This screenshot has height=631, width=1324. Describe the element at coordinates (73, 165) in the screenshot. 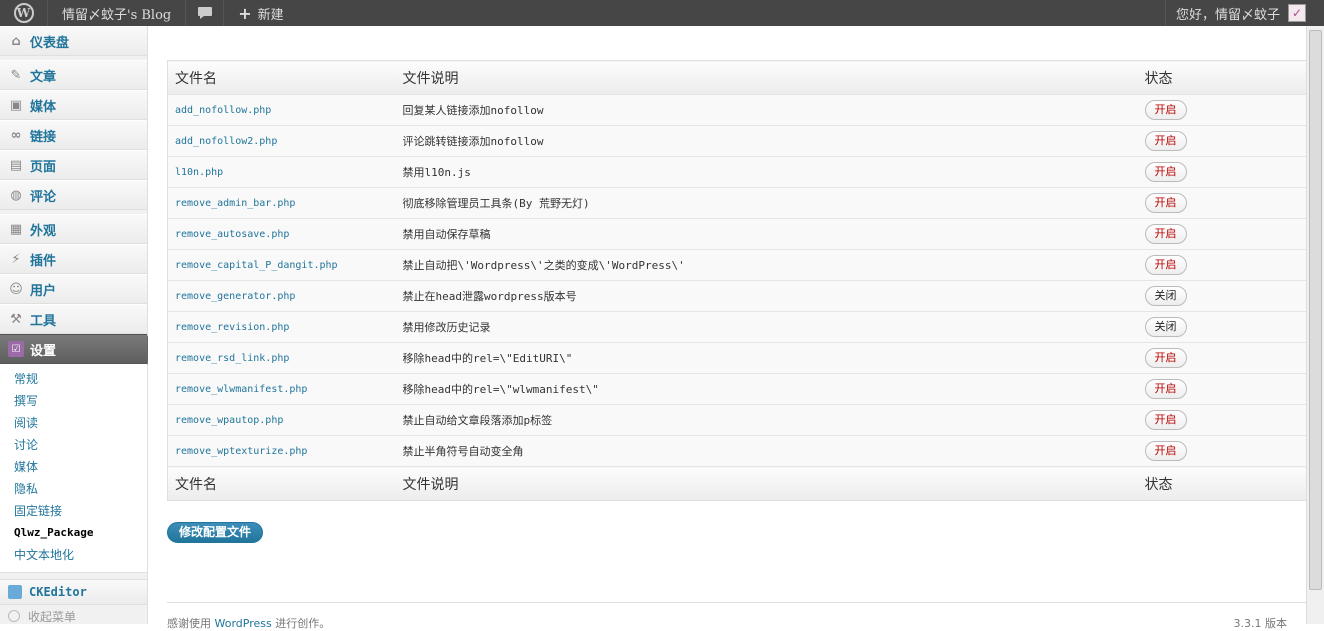

I see `menu-pages: ▤ 页面` at that location.